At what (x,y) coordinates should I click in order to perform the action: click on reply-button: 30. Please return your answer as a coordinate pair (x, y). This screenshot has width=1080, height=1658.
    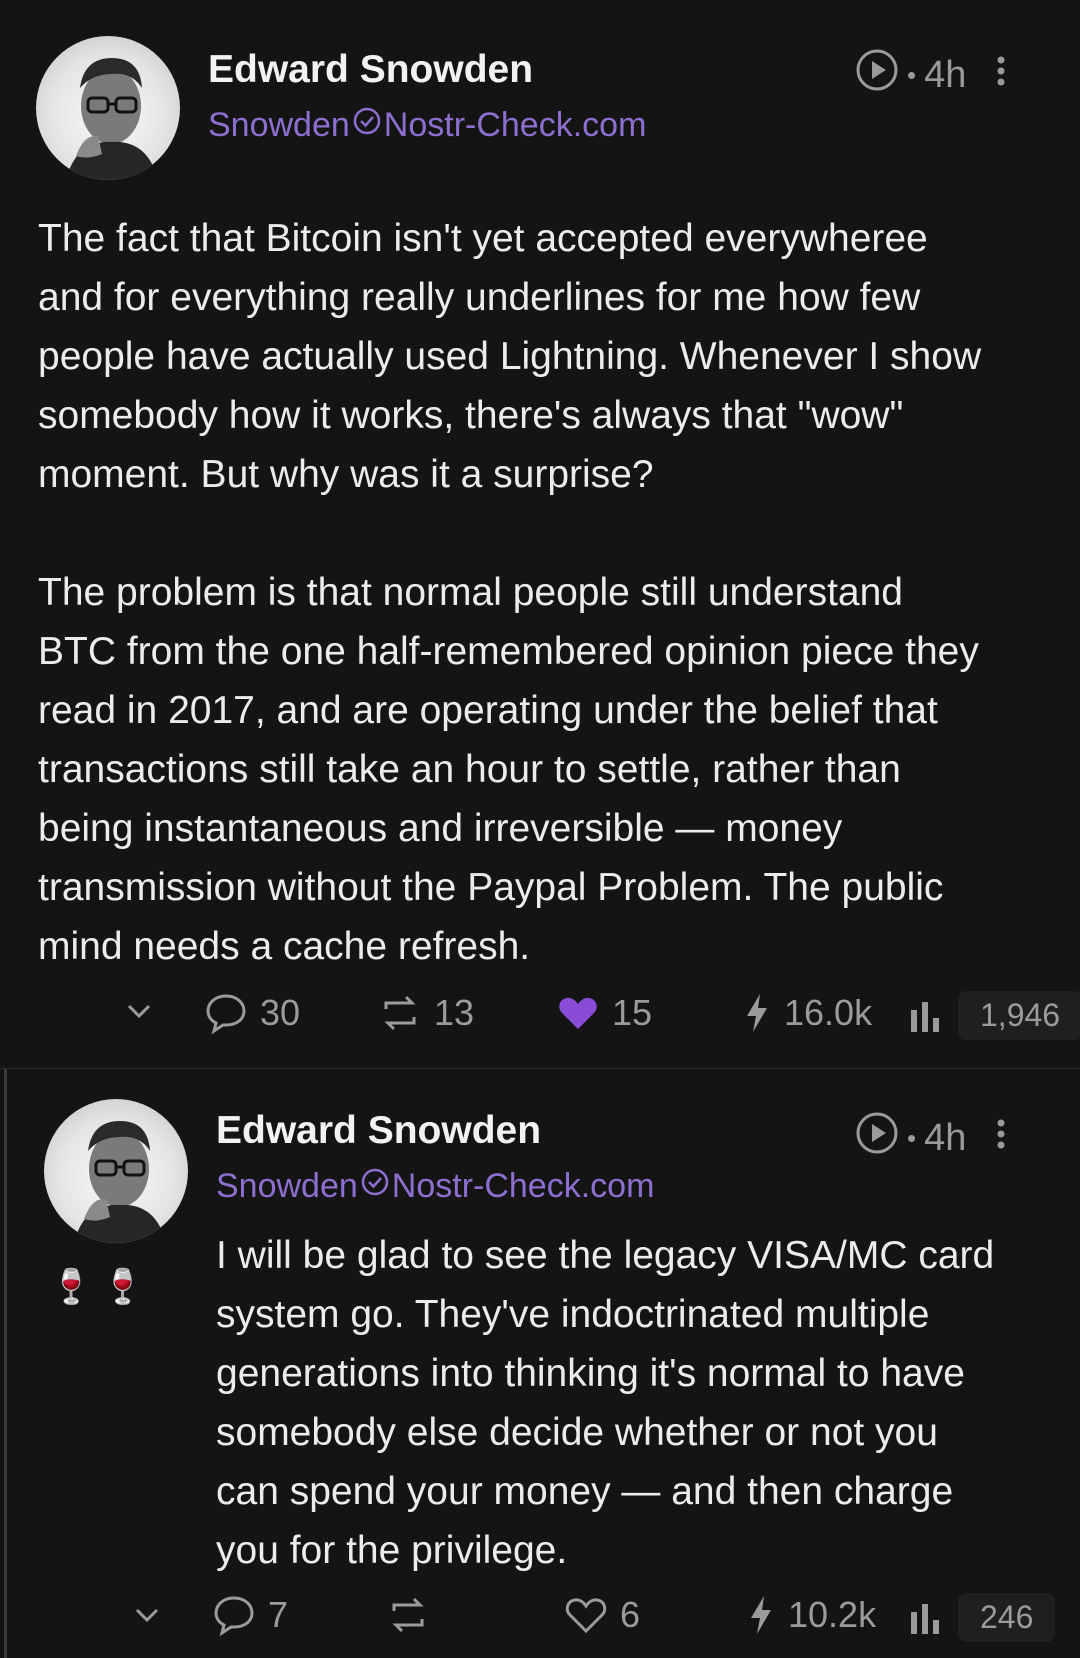
    Looking at the image, I should click on (252, 1013).